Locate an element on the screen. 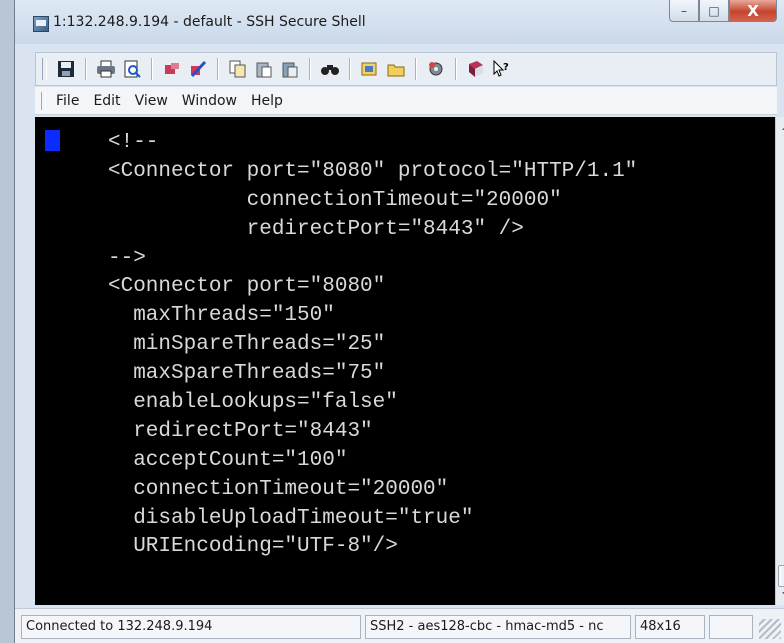 Image resolution: width=784 pixels, height=643 pixels. terminal-line: <Connector port="8080" is located at coordinates (247, 287).